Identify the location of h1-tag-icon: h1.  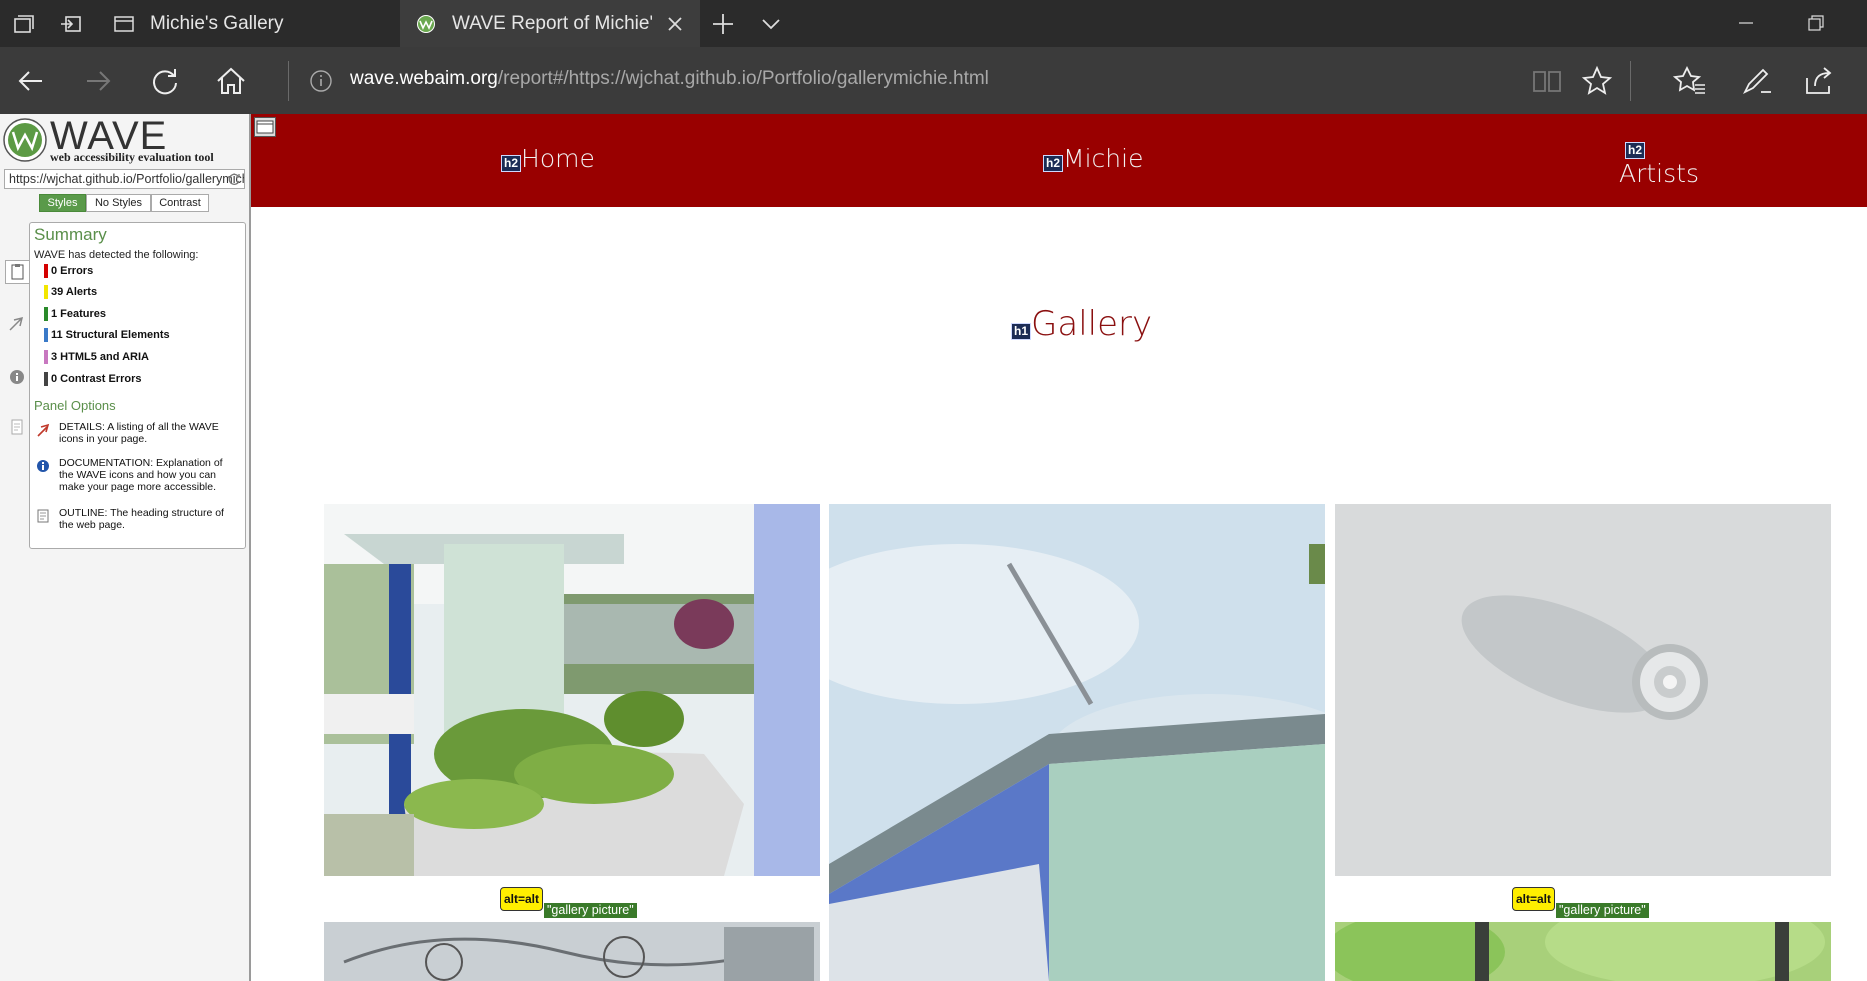
(1021, 331).